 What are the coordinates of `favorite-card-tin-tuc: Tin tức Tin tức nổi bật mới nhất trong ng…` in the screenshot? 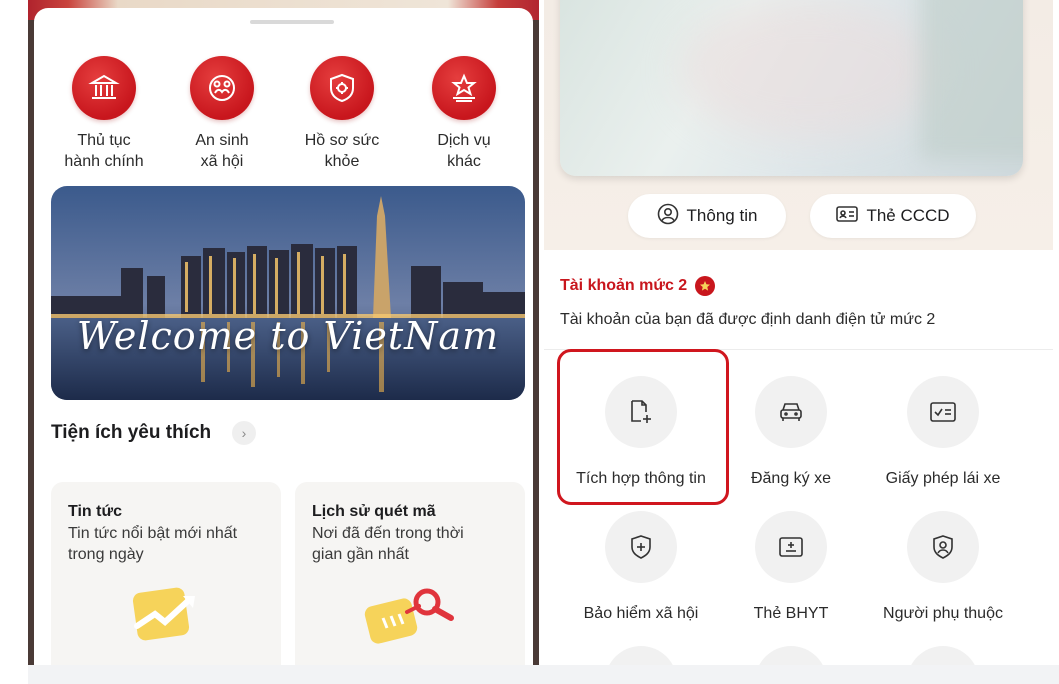 It's located at (166, 573).